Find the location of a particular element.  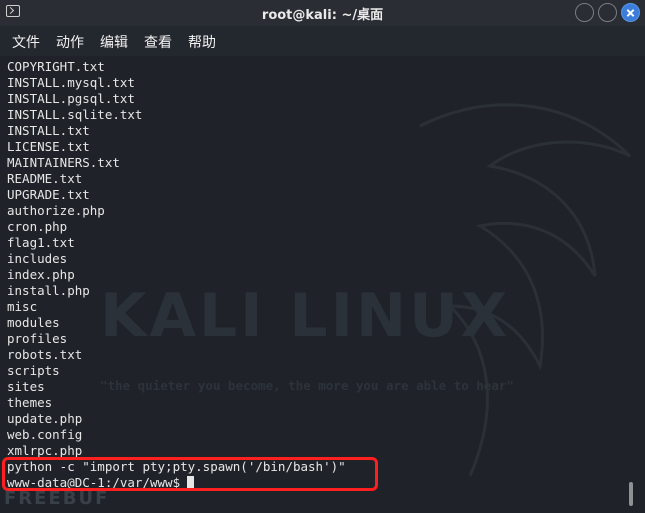

output-line: modules is located at coordinates (33, 322).